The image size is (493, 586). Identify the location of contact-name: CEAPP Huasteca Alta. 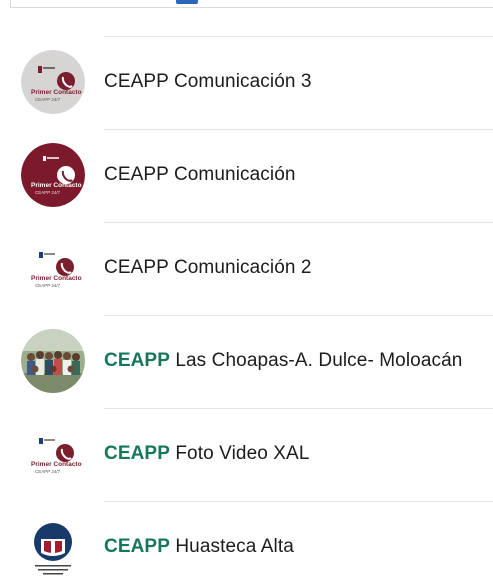
(199, 547).